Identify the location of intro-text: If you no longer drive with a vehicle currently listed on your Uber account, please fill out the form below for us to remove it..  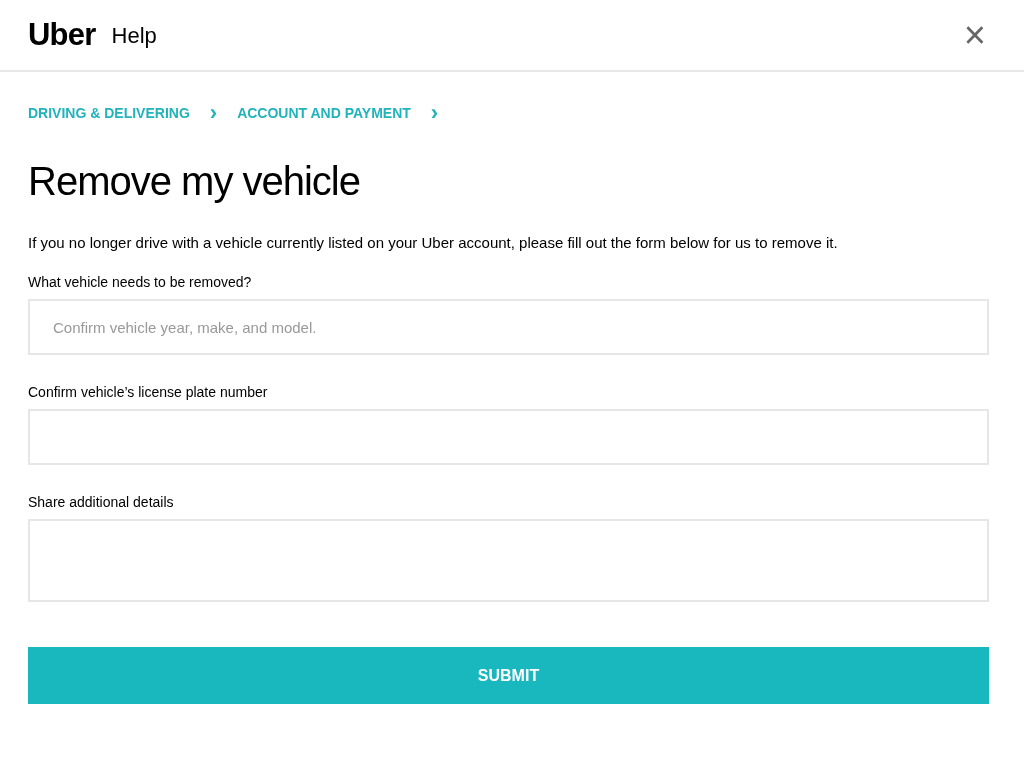
(433, 243).